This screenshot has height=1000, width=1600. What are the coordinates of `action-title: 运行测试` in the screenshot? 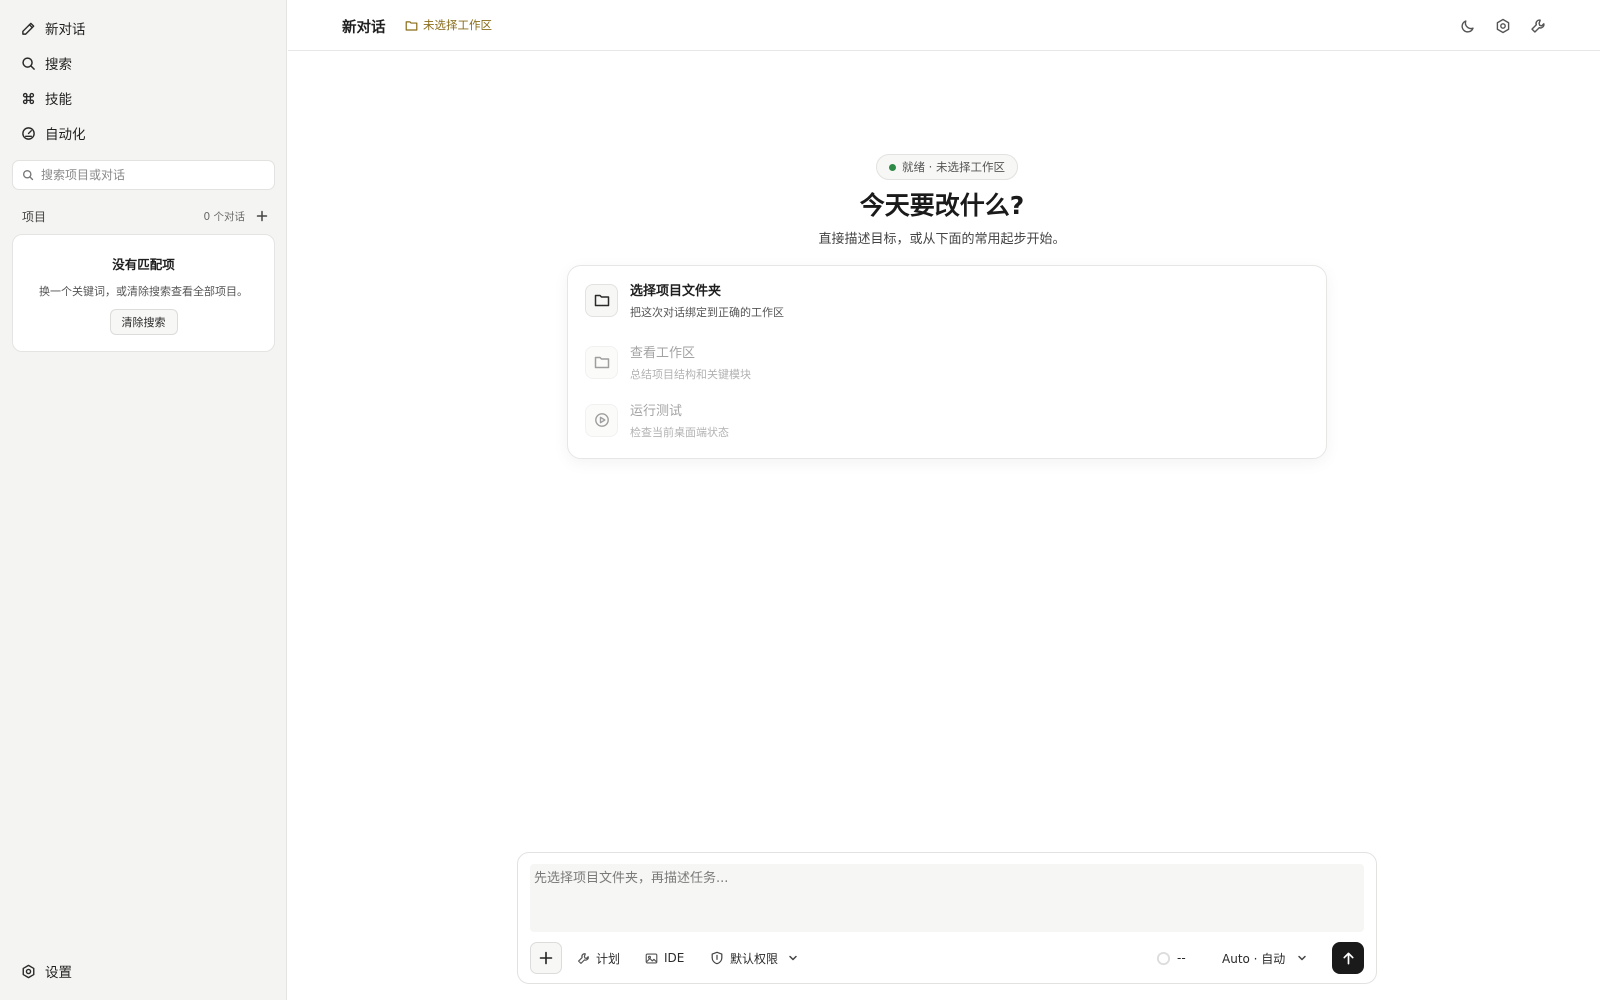 It's located at (656, 411).